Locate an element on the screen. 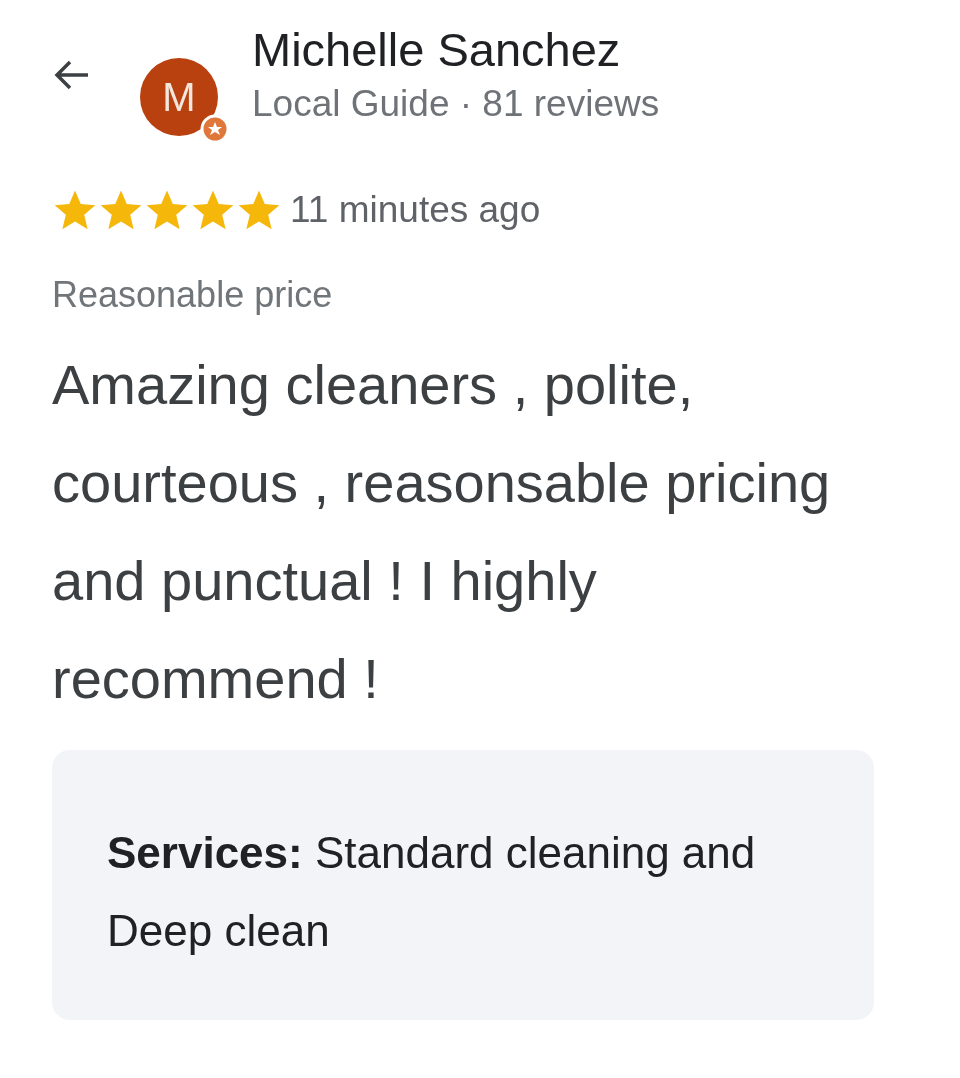 Image resolution: width=960 pixels, height=1078 pixels. reviewer-subtitle: Local Guide · 81 reviews is located at coordinates (456, 104).